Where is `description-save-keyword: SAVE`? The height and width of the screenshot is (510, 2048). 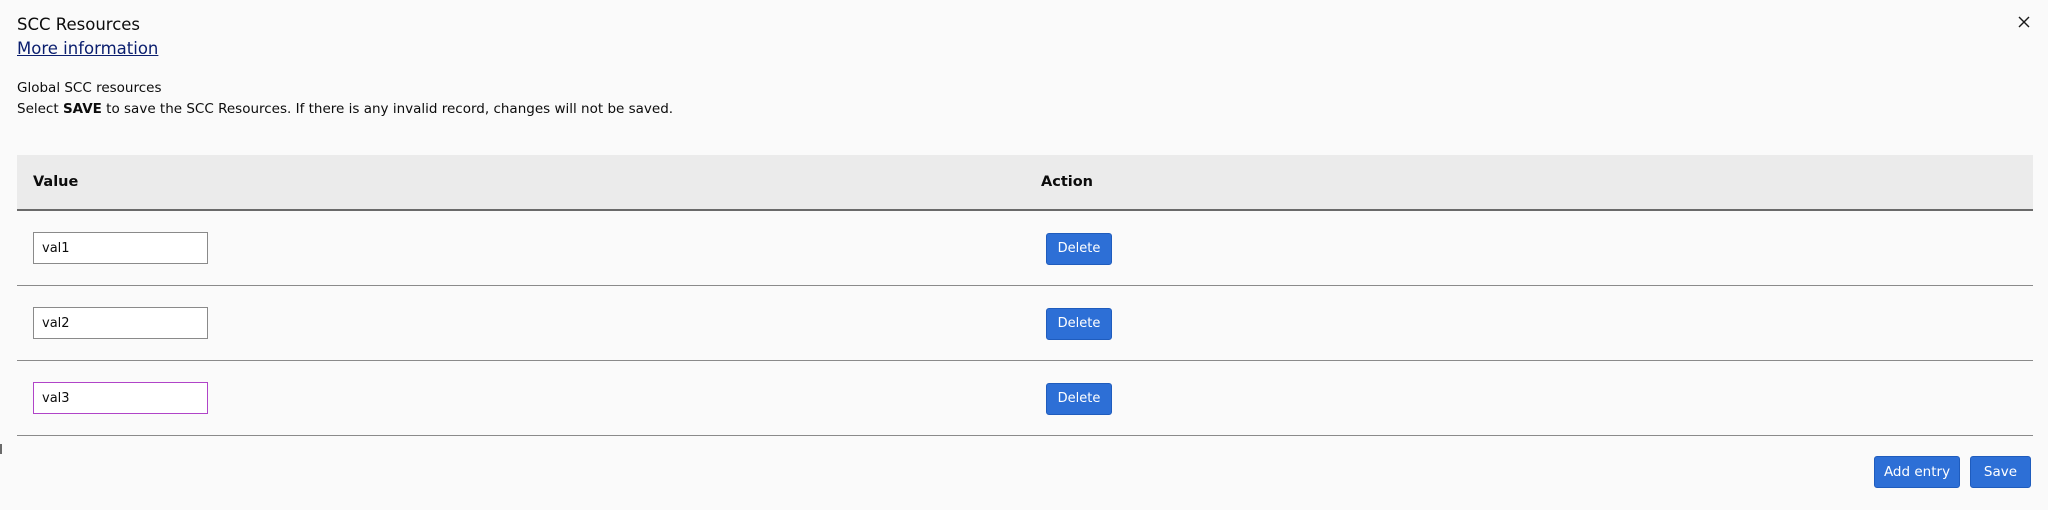 description-save-keyword: SAVE is located at coordinates (82, 109).